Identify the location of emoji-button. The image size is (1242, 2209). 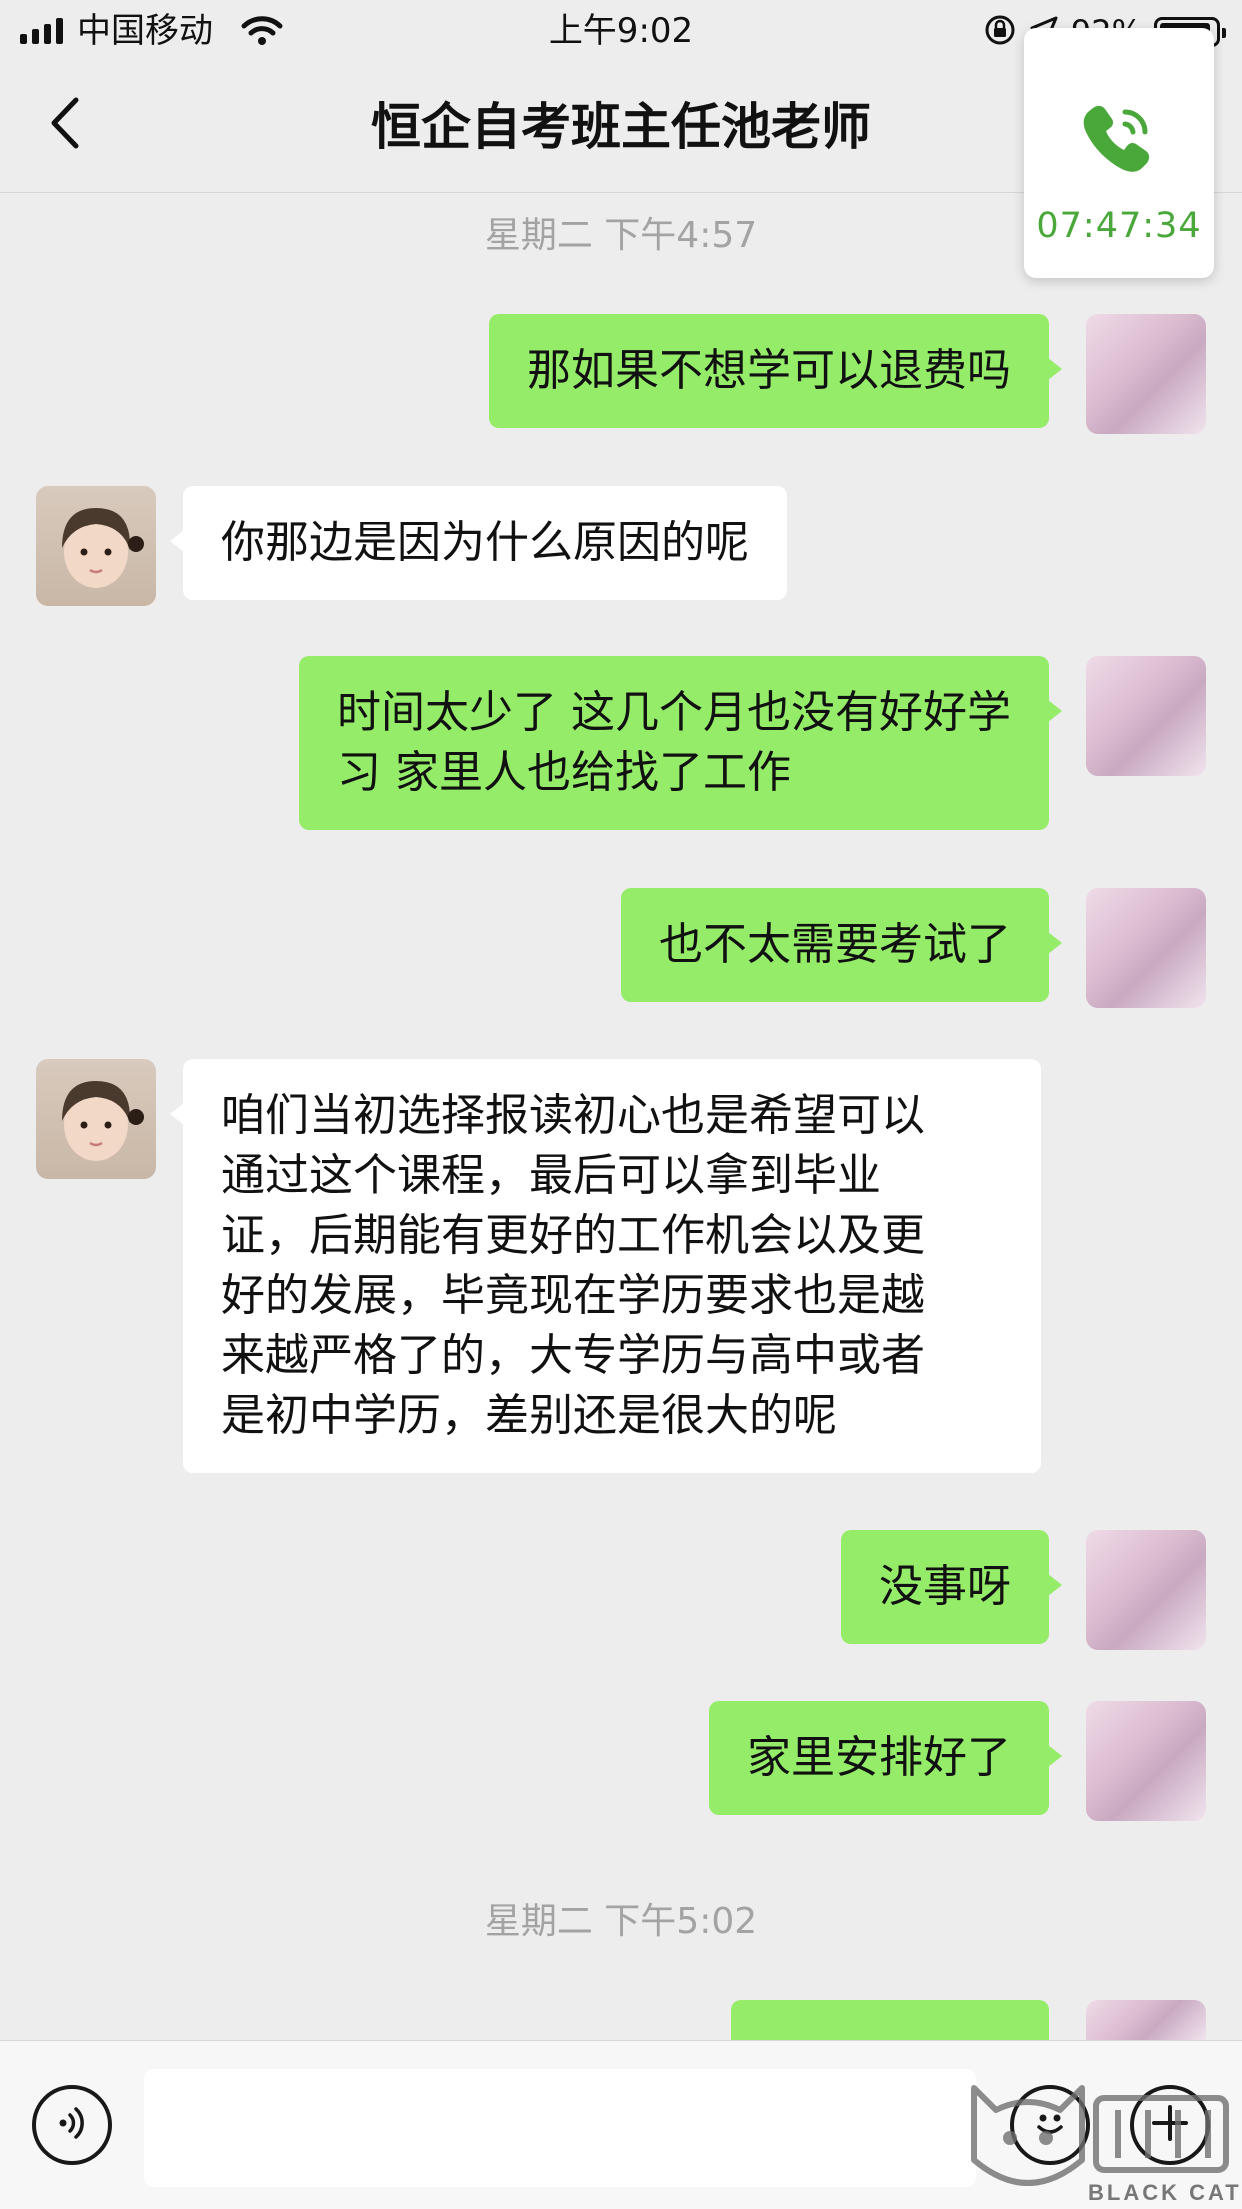
(1050, 2125).